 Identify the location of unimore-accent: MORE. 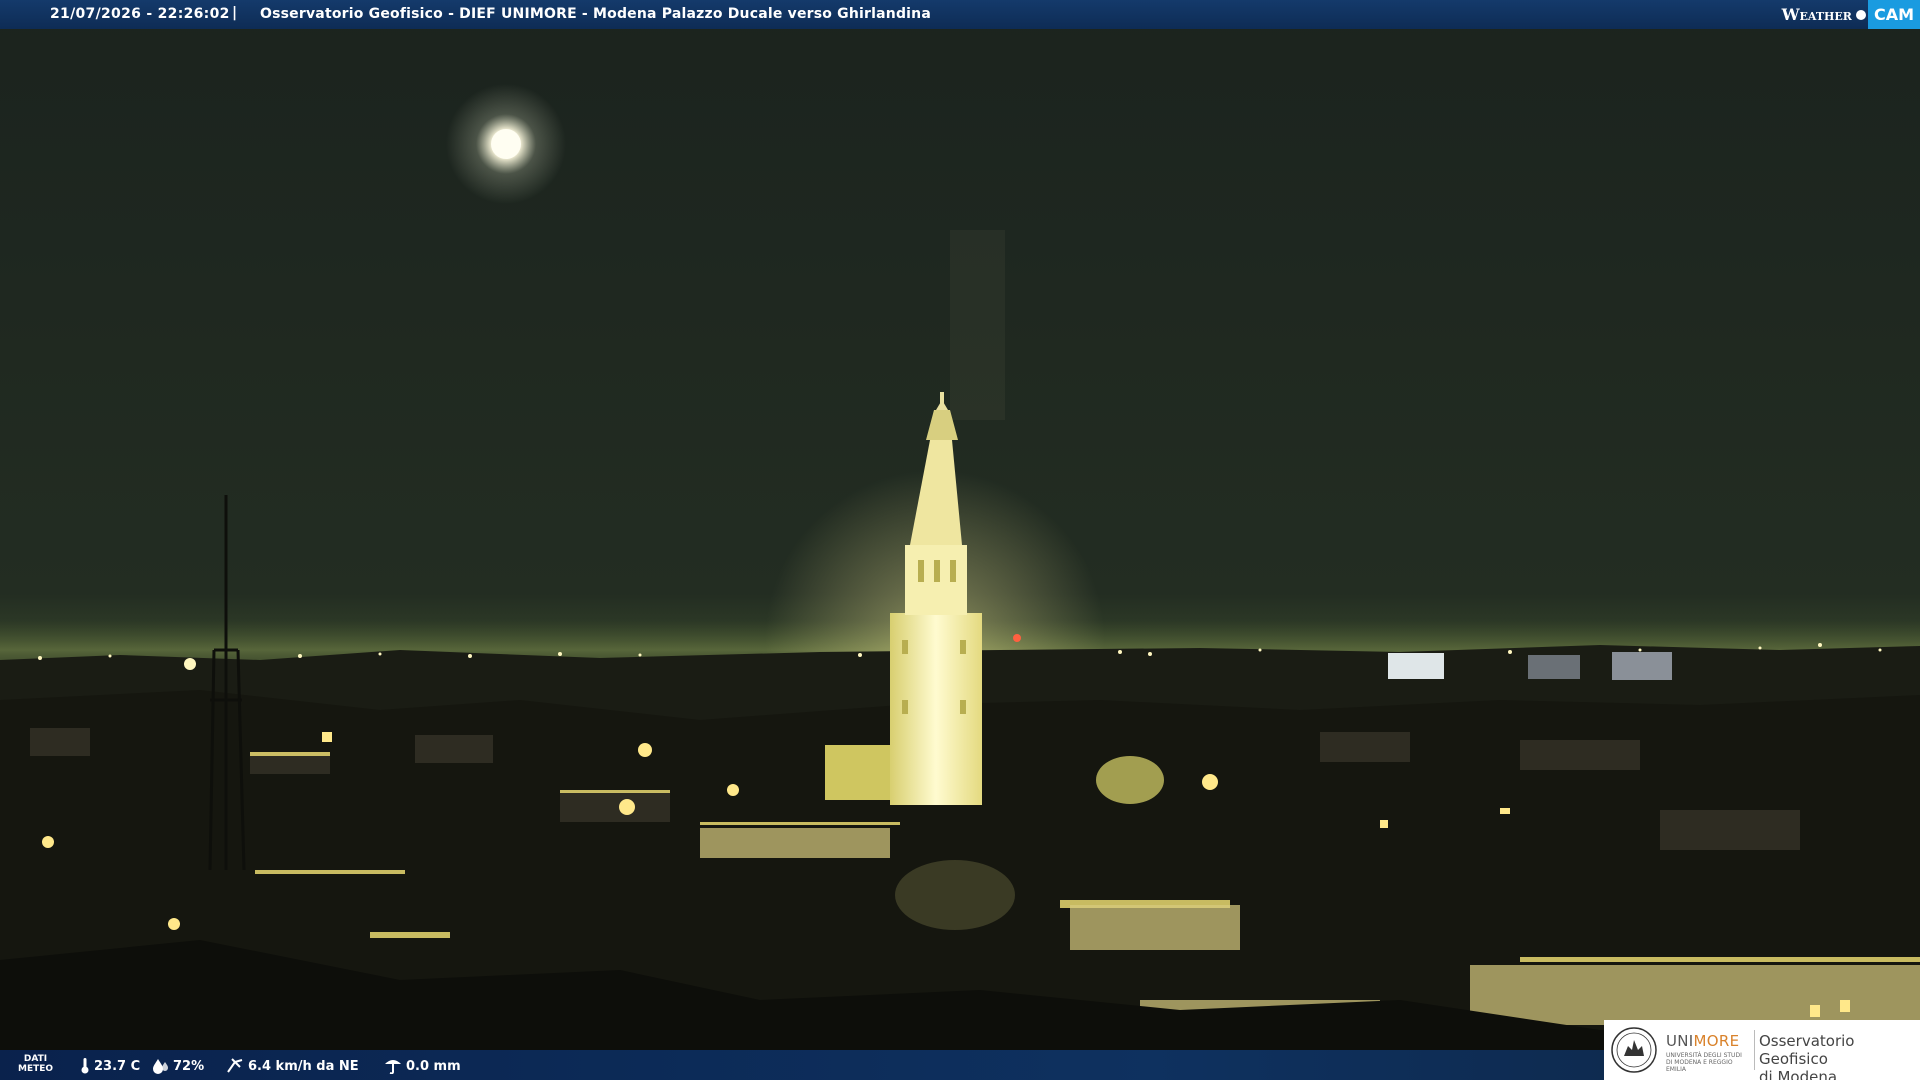
(1716, 1041).